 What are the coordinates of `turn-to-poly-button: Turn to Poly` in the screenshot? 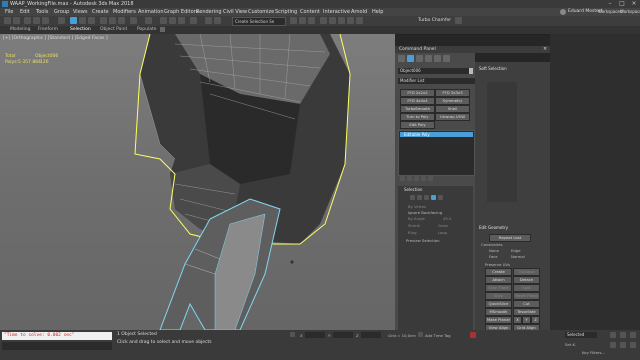 It's located at (417, 117).